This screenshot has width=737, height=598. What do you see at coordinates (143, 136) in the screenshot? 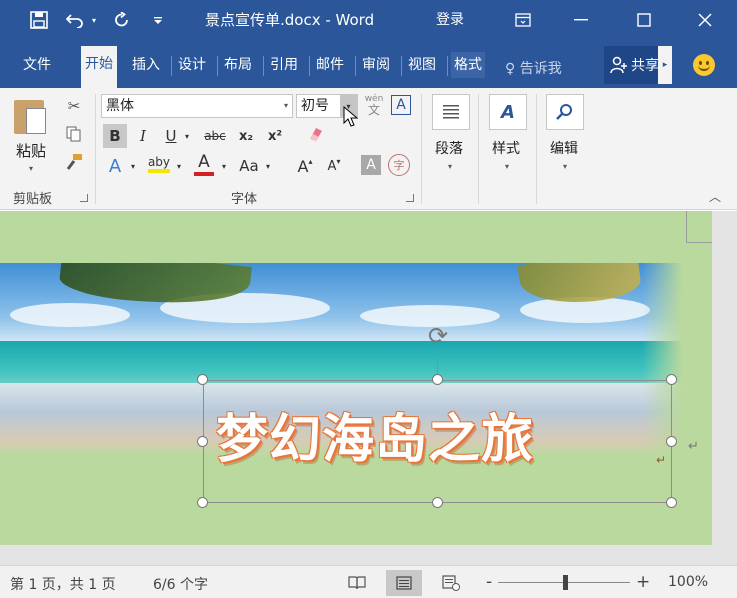
I see `italic-button: I` at bounding box center [143, 136].